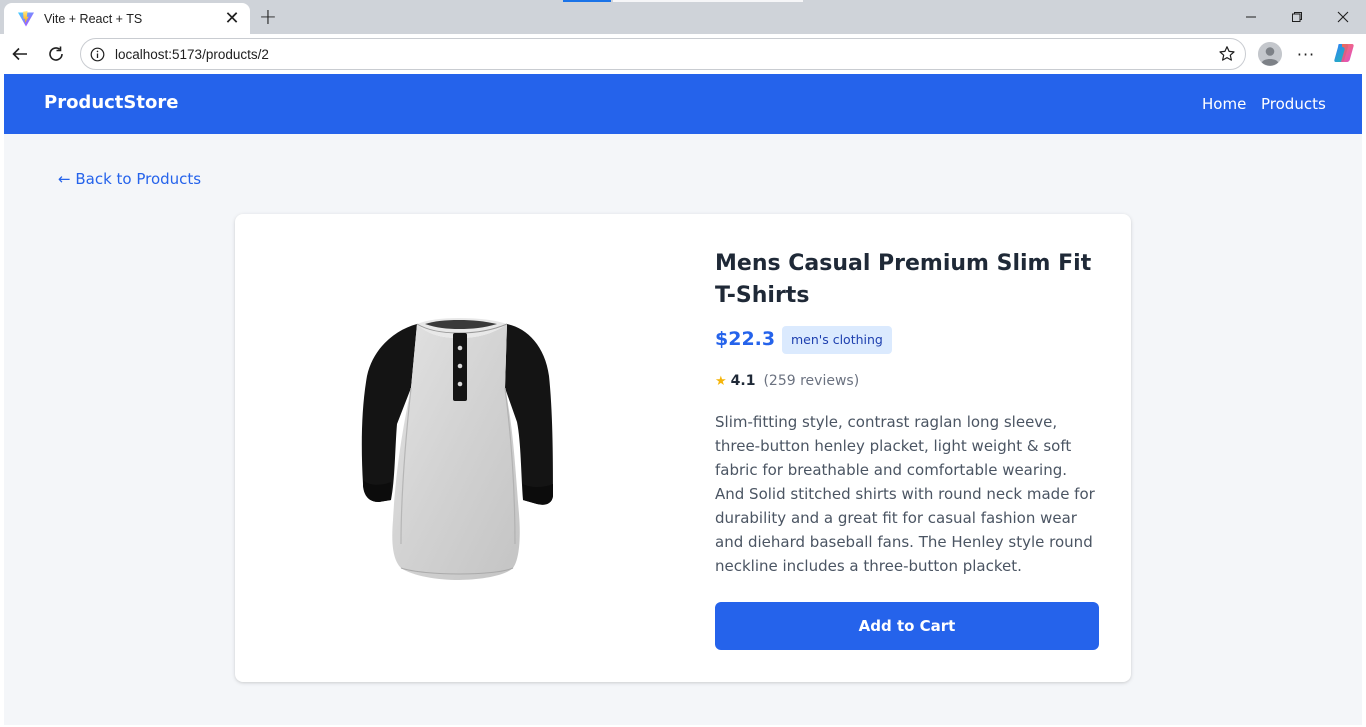  Describe the element at coordinates (1224, 104) in the screenshot. I see `nav-link-home: Home` at that location.